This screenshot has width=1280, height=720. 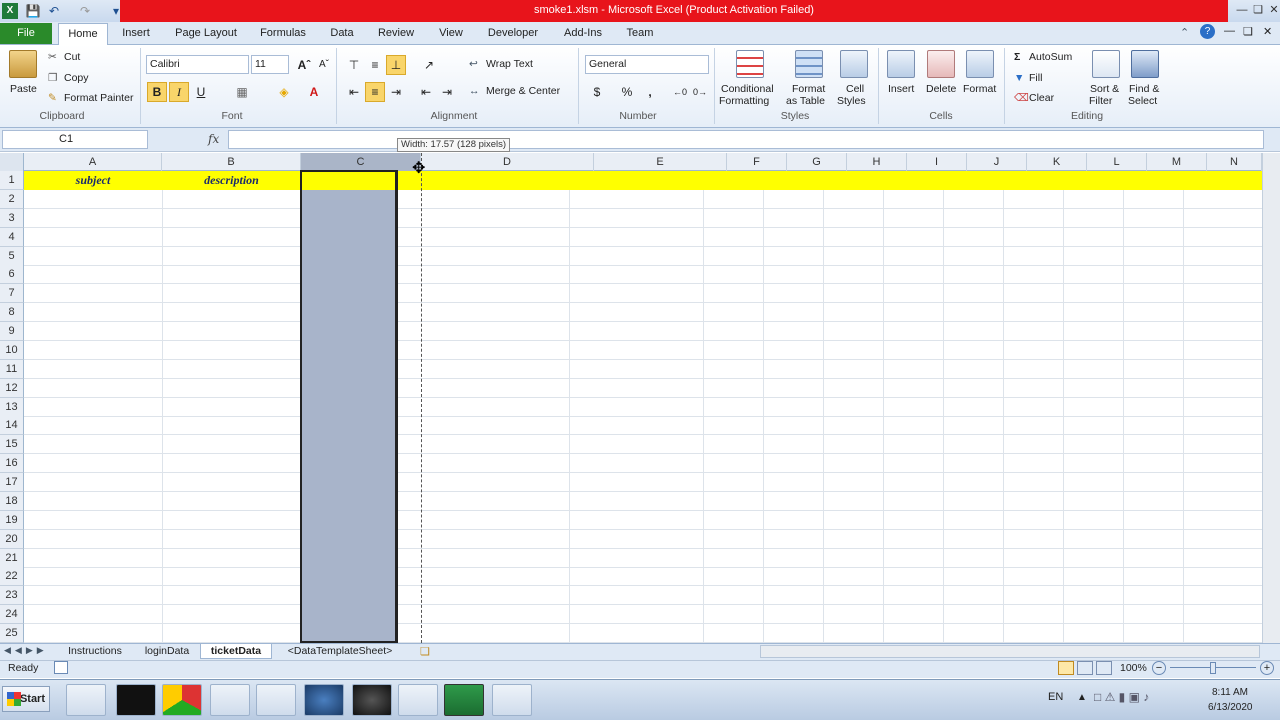 What do you see at coordinates (12, 388) in the screenshot?
I see `row-header-12: 12` at bounding box center [12, 388].